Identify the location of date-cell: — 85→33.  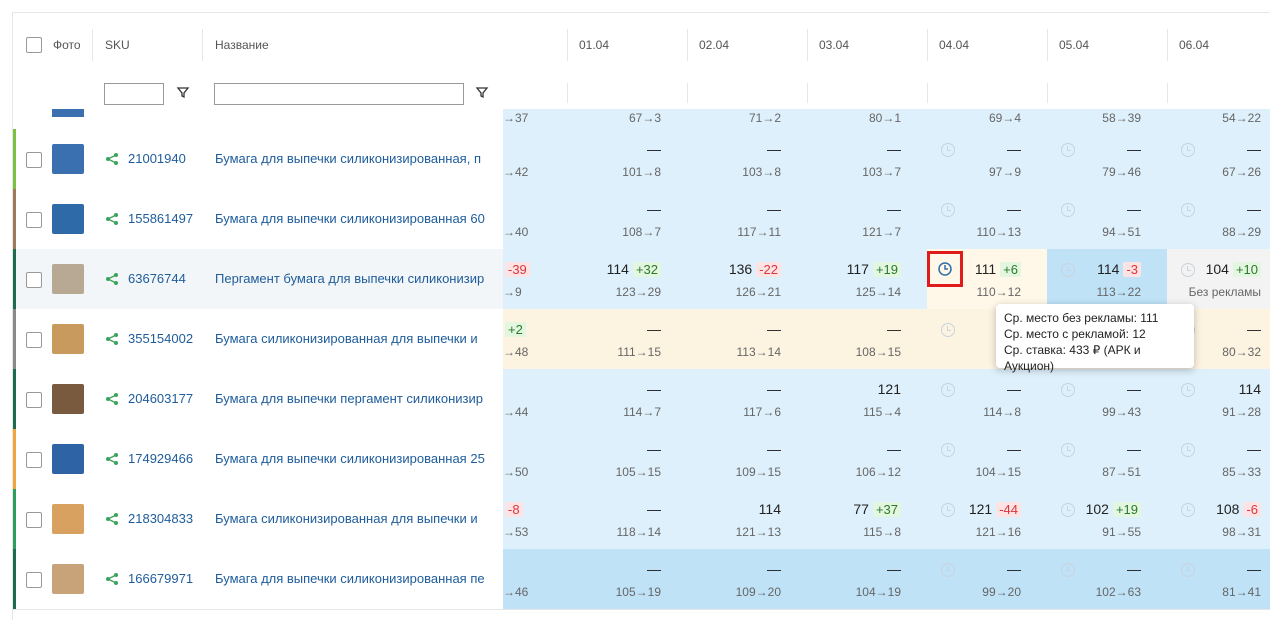
(1218, 459).